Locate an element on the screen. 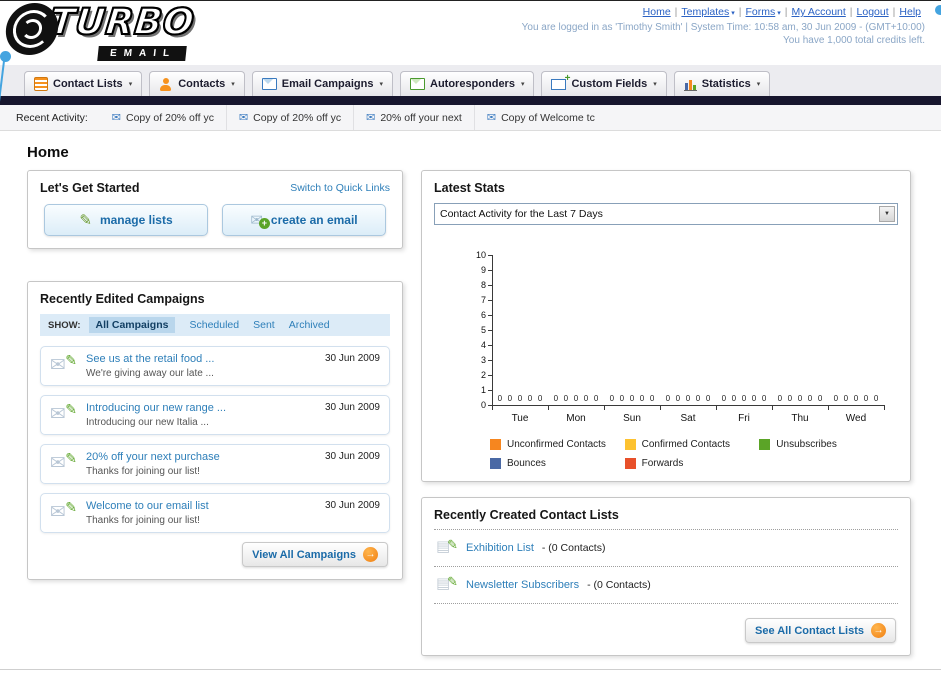 The width and height of the screenshot is (941, 683). top-link-help: Help is located at coordinates (910, 12).